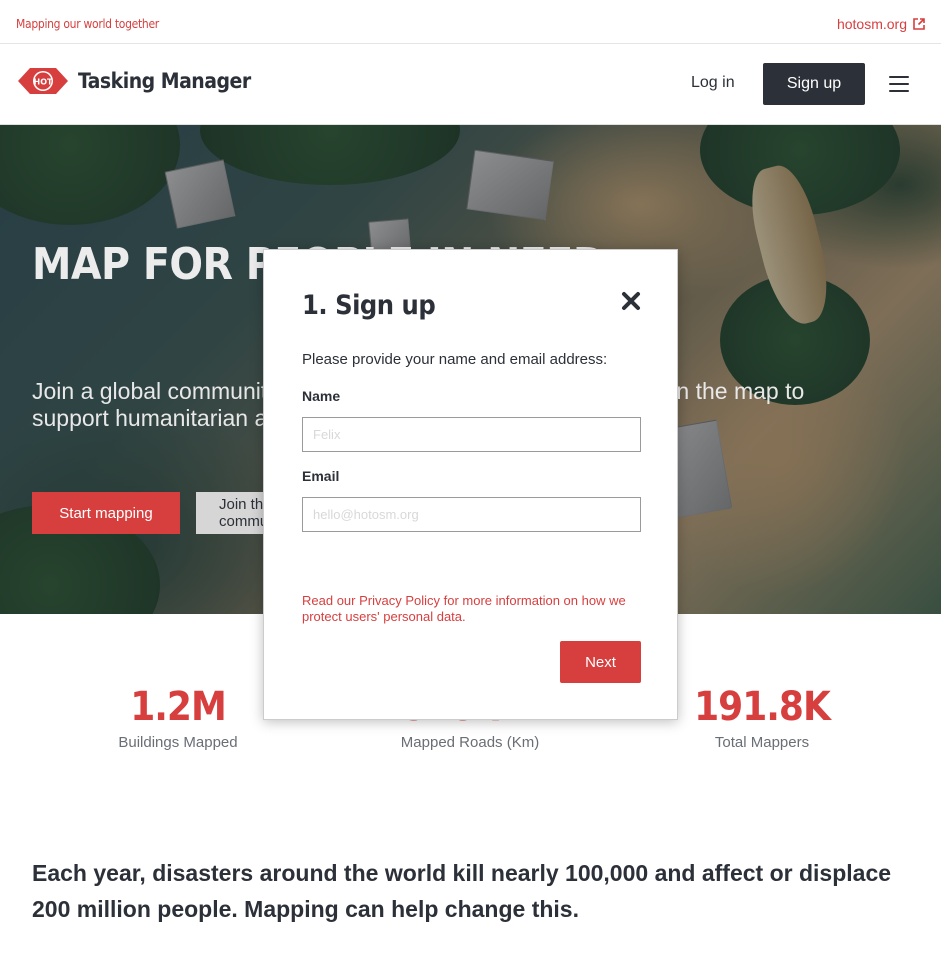  Describe the element at coordinates (470, 742) in the screenshot. I see `stat-label: Mapped Roads (Km)` at that location.